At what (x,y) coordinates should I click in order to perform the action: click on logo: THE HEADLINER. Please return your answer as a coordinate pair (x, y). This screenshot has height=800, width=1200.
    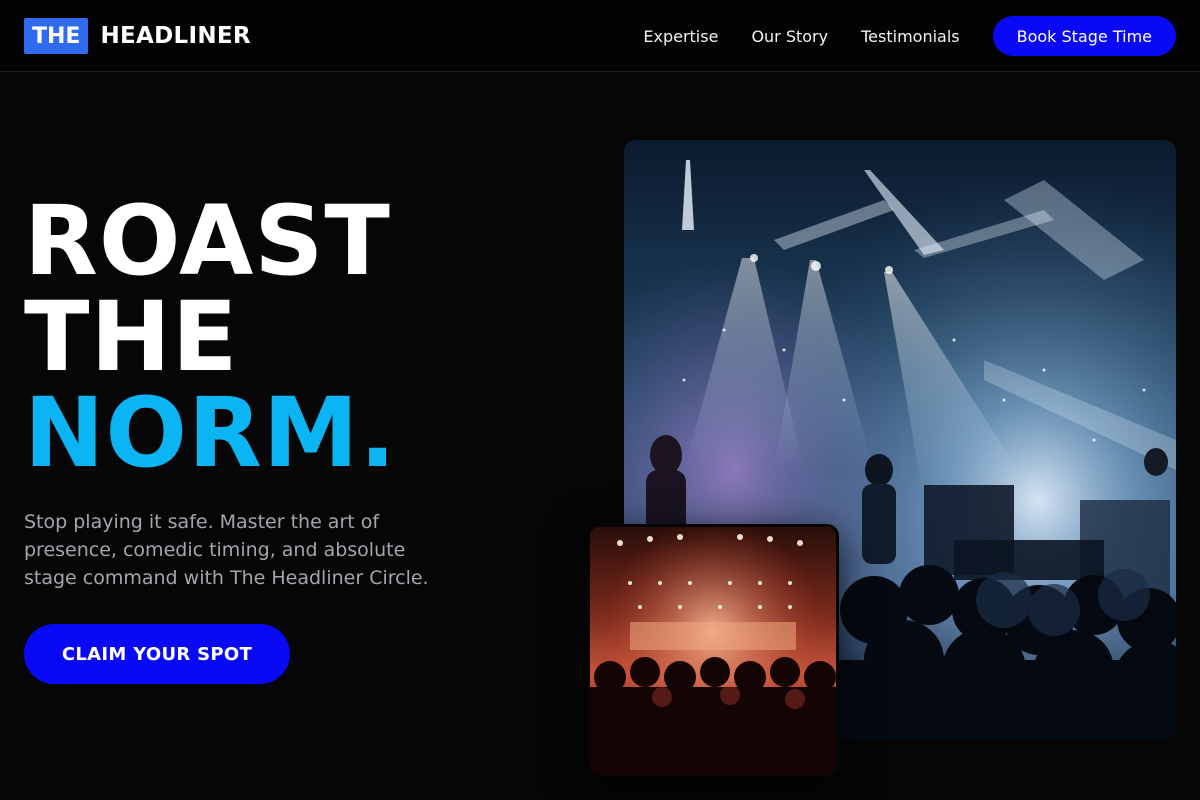
    Looking at the image, I should click on (137, 36).